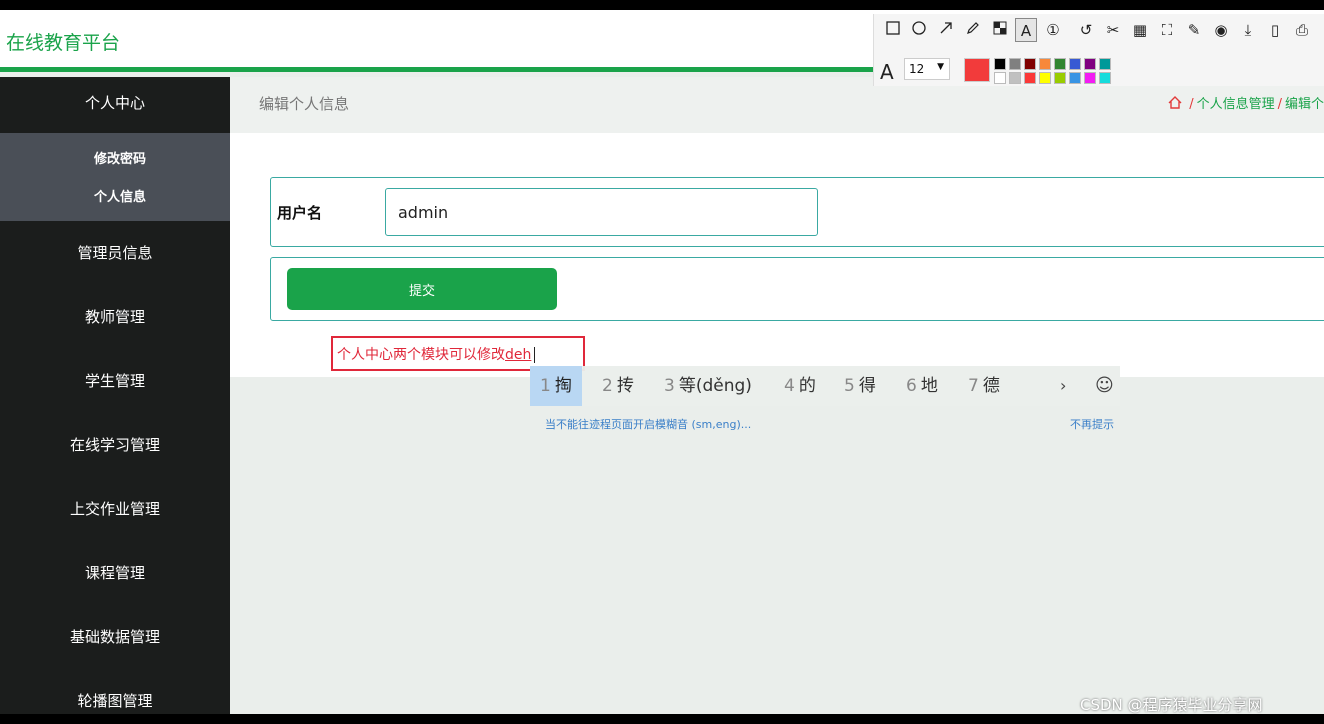 This screenshot has width=1324, height=724. I want to click on ime-candidate: 6地, so click(922, 386).